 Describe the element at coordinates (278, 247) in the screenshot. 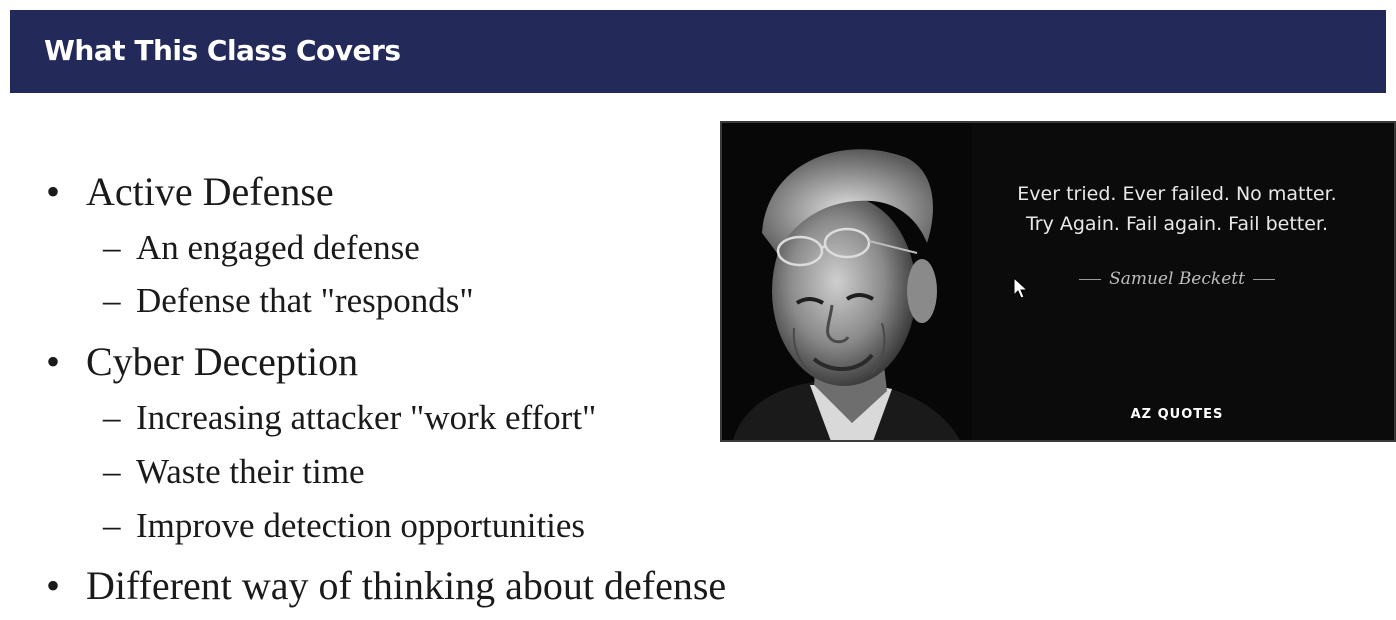

I see `sub-bullet-text: An engaged defense` at that location.